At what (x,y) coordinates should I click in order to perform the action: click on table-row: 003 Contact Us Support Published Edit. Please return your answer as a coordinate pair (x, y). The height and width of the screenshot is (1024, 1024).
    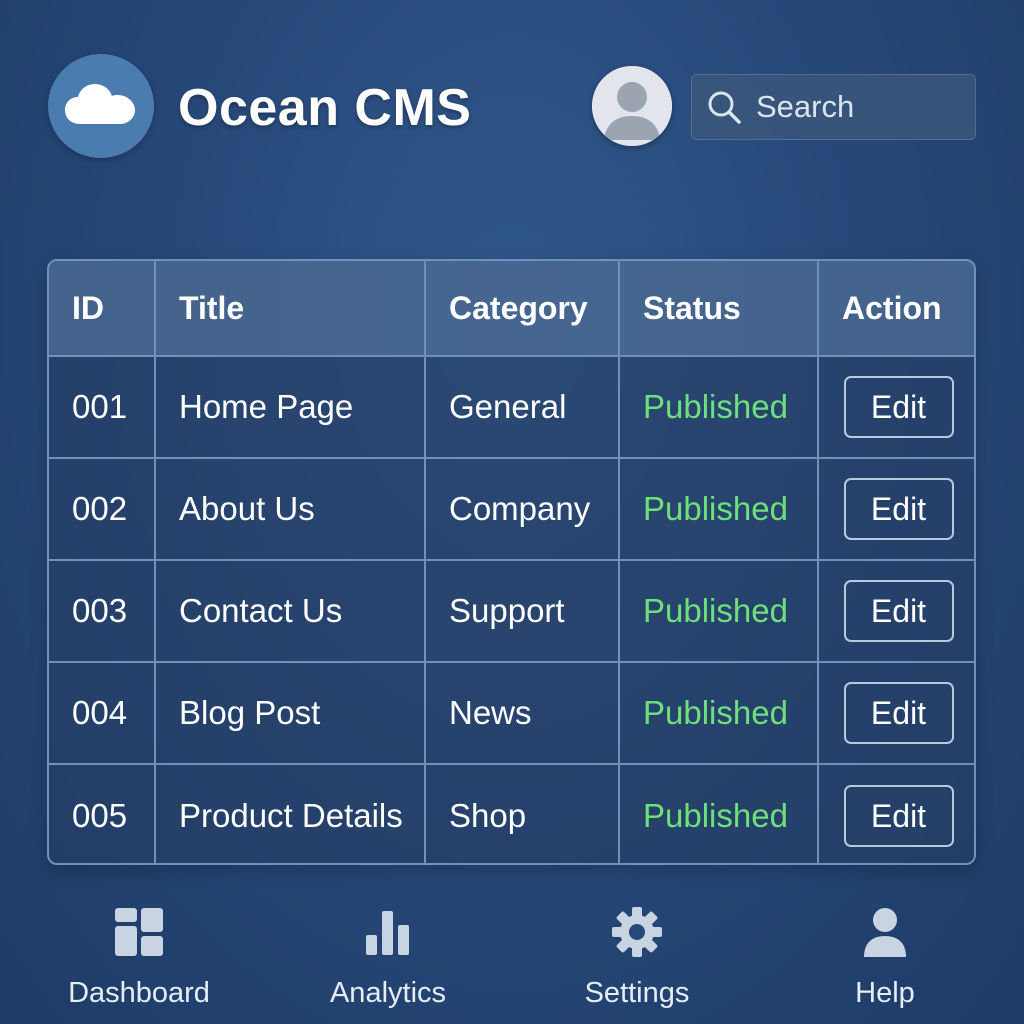
    Looking at the image, I should click on (511, 611).